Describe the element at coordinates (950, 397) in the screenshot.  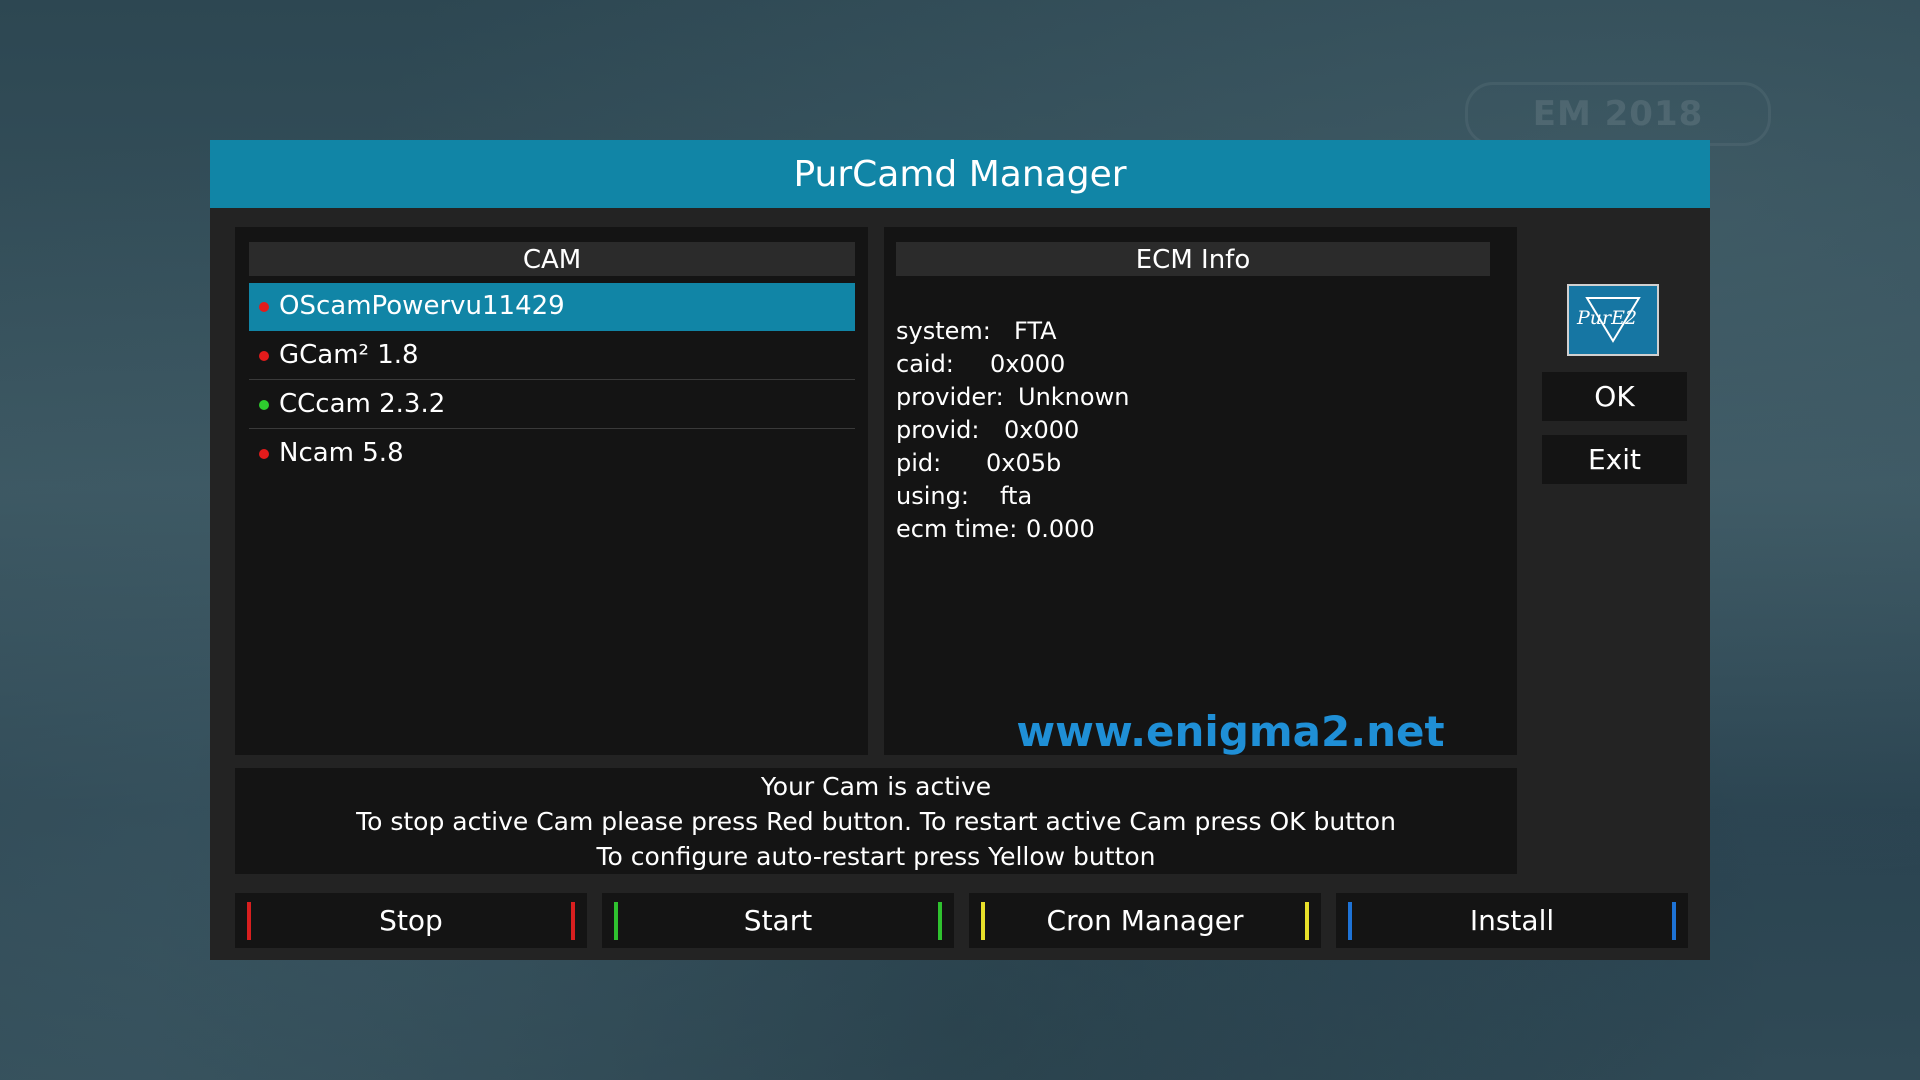
I see `ecm-key: provider:` at that location.